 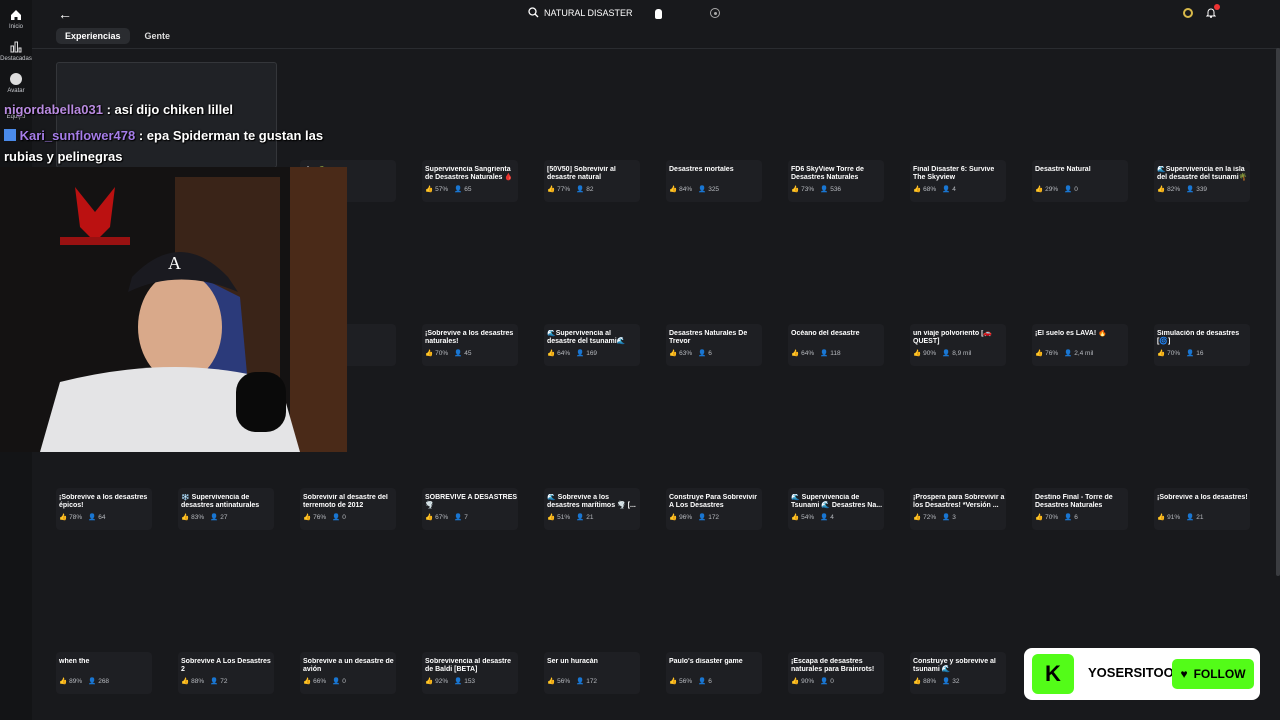 I want to click on tab-experiences: Experiencias, so click(x=93, y=36).